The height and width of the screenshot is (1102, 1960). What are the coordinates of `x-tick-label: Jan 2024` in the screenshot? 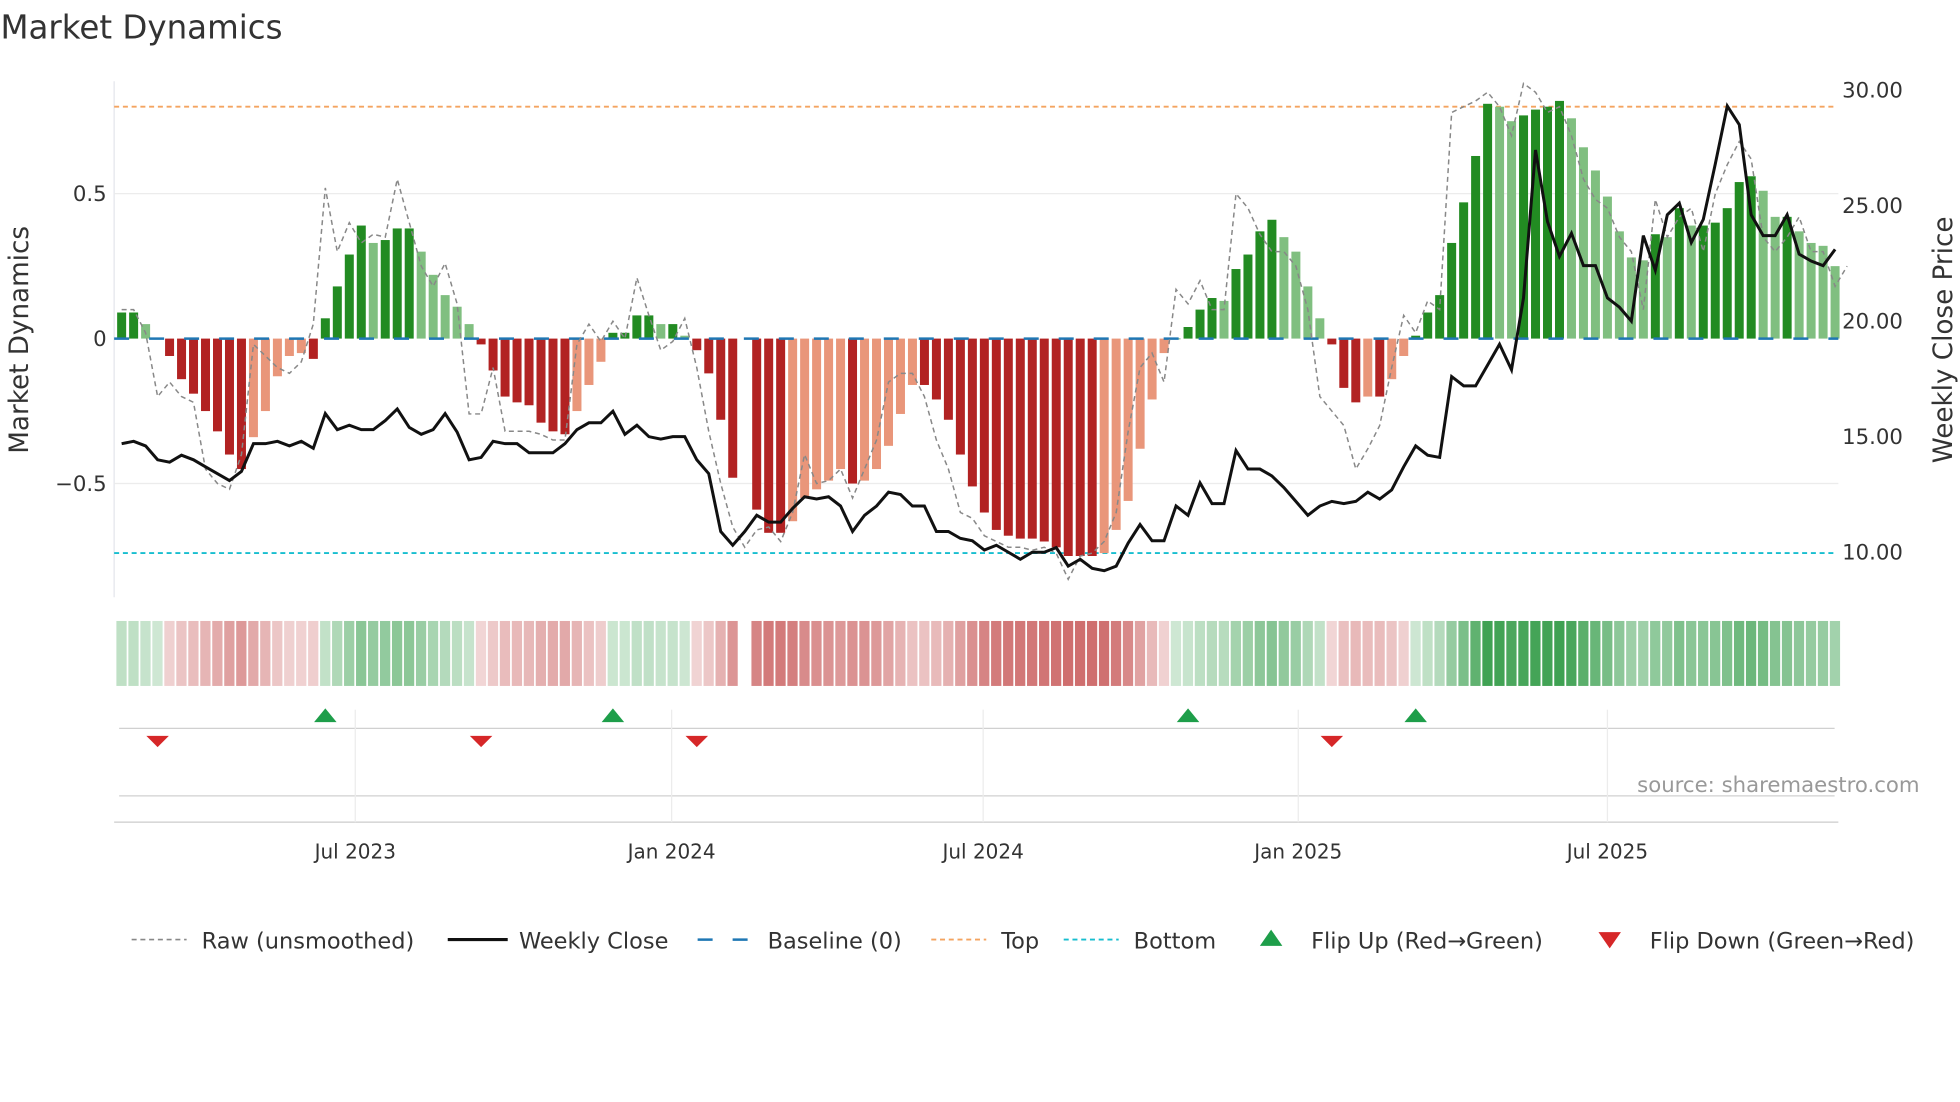 It's located at (671, 851).